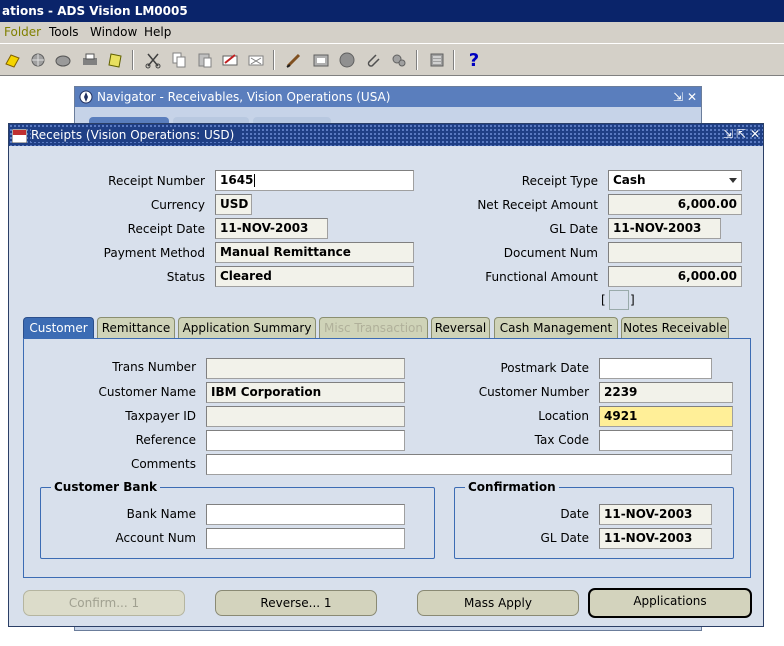  Describe the element at coordinates (573, 229) in the screenshot. I see `gl-date-label: GL Date` at that location.